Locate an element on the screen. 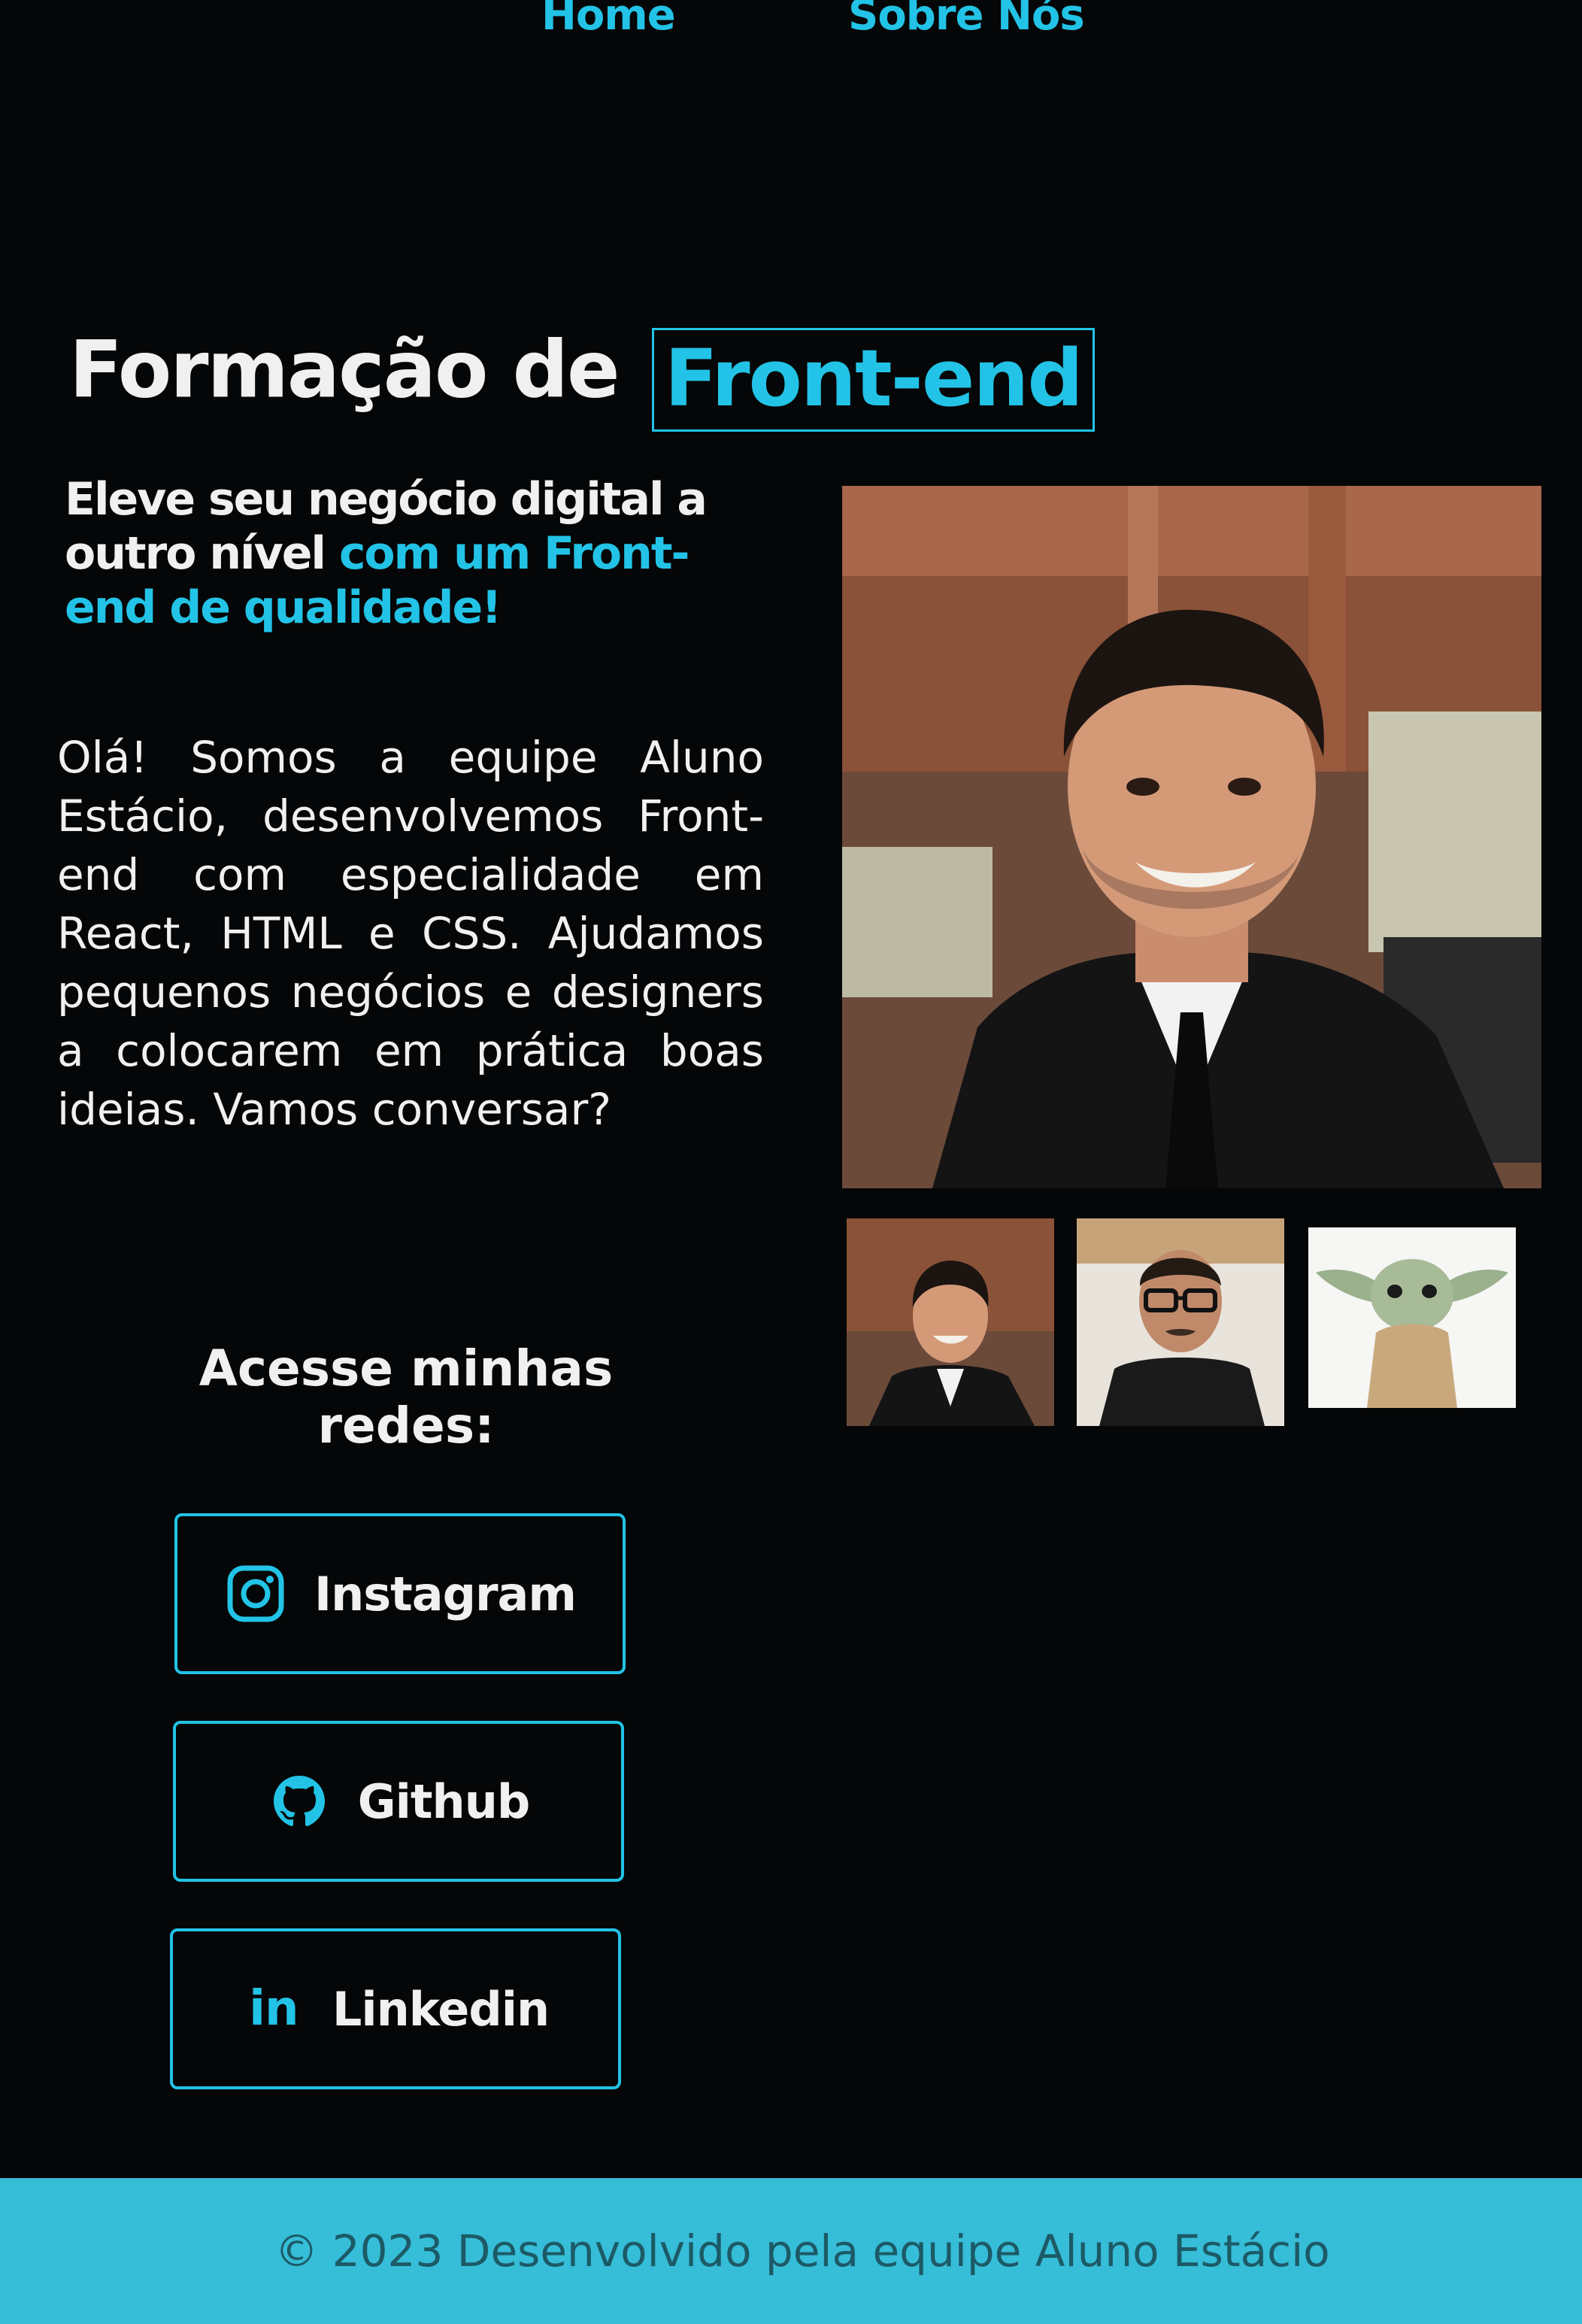  github-icon is located at coordinates (299, 1801).